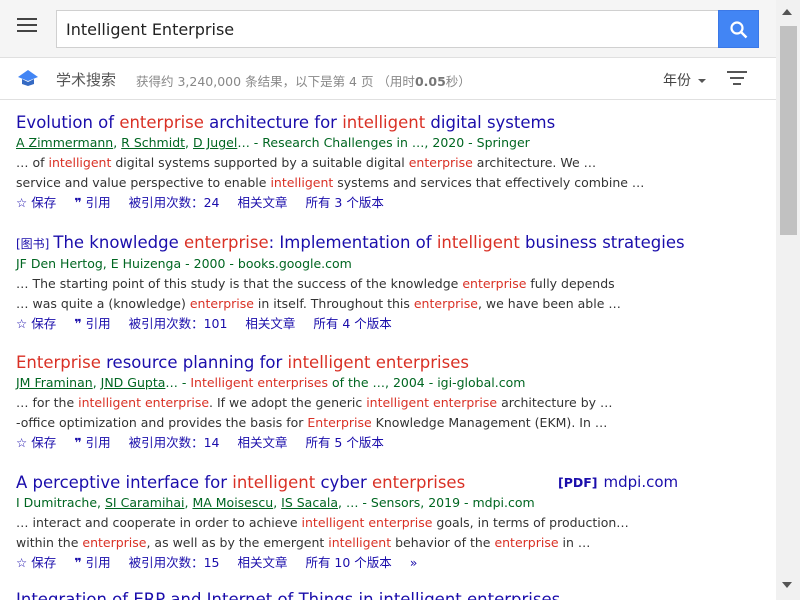 This screenshot has width=800, height=600. Describe the element at coordinates (174, 202) in the screenshot. I see `cited-by-link: 被引用次数：24` at that location.